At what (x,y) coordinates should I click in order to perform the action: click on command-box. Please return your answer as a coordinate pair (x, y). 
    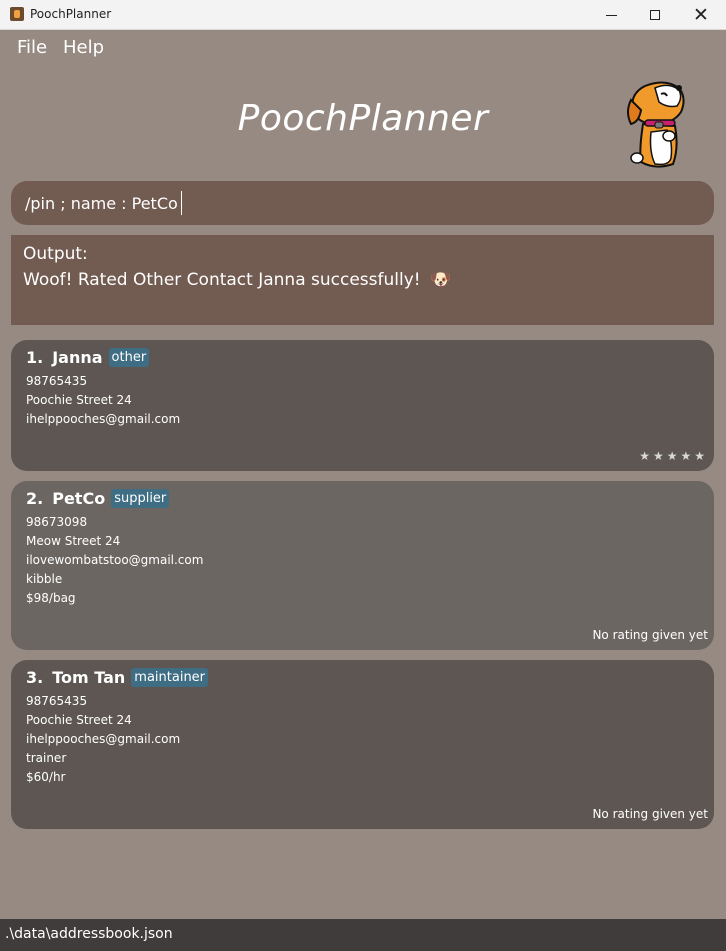
    Looking at the image, I should click on (362, 203).